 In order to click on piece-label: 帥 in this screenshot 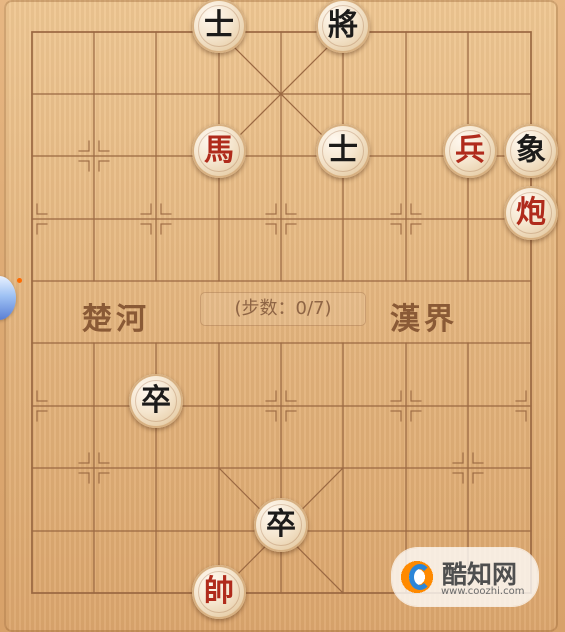, I will do `click(219, 591)`.